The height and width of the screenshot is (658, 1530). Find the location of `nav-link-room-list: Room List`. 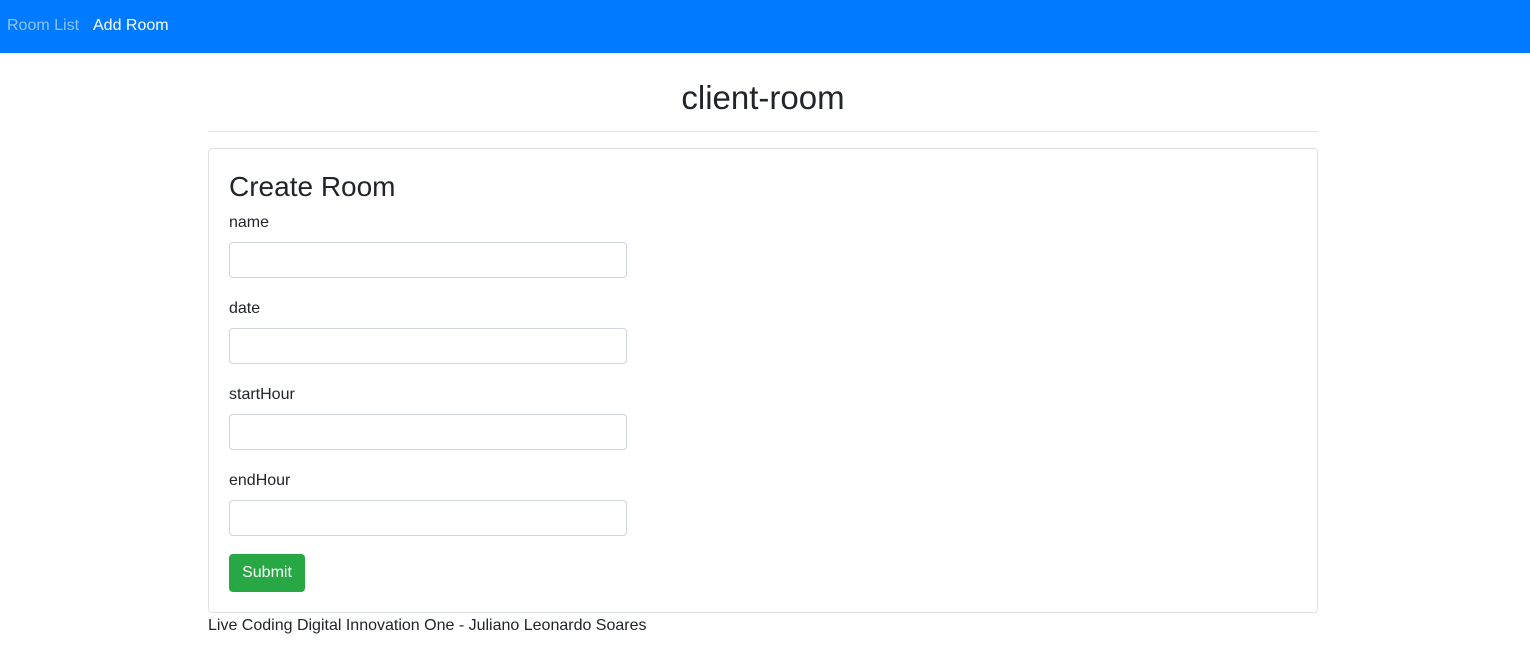

nav-link-room-list: Room List is located at coordinates (43, 26).